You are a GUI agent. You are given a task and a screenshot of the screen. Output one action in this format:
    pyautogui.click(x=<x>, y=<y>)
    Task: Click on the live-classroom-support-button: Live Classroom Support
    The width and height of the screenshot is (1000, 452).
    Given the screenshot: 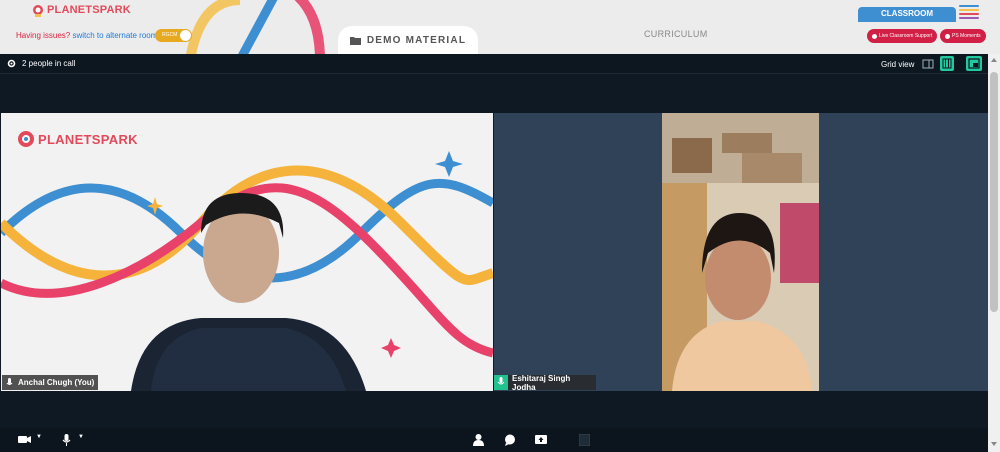 What is the action you would take?
    pyautogui.click(x=902, y=36)
    